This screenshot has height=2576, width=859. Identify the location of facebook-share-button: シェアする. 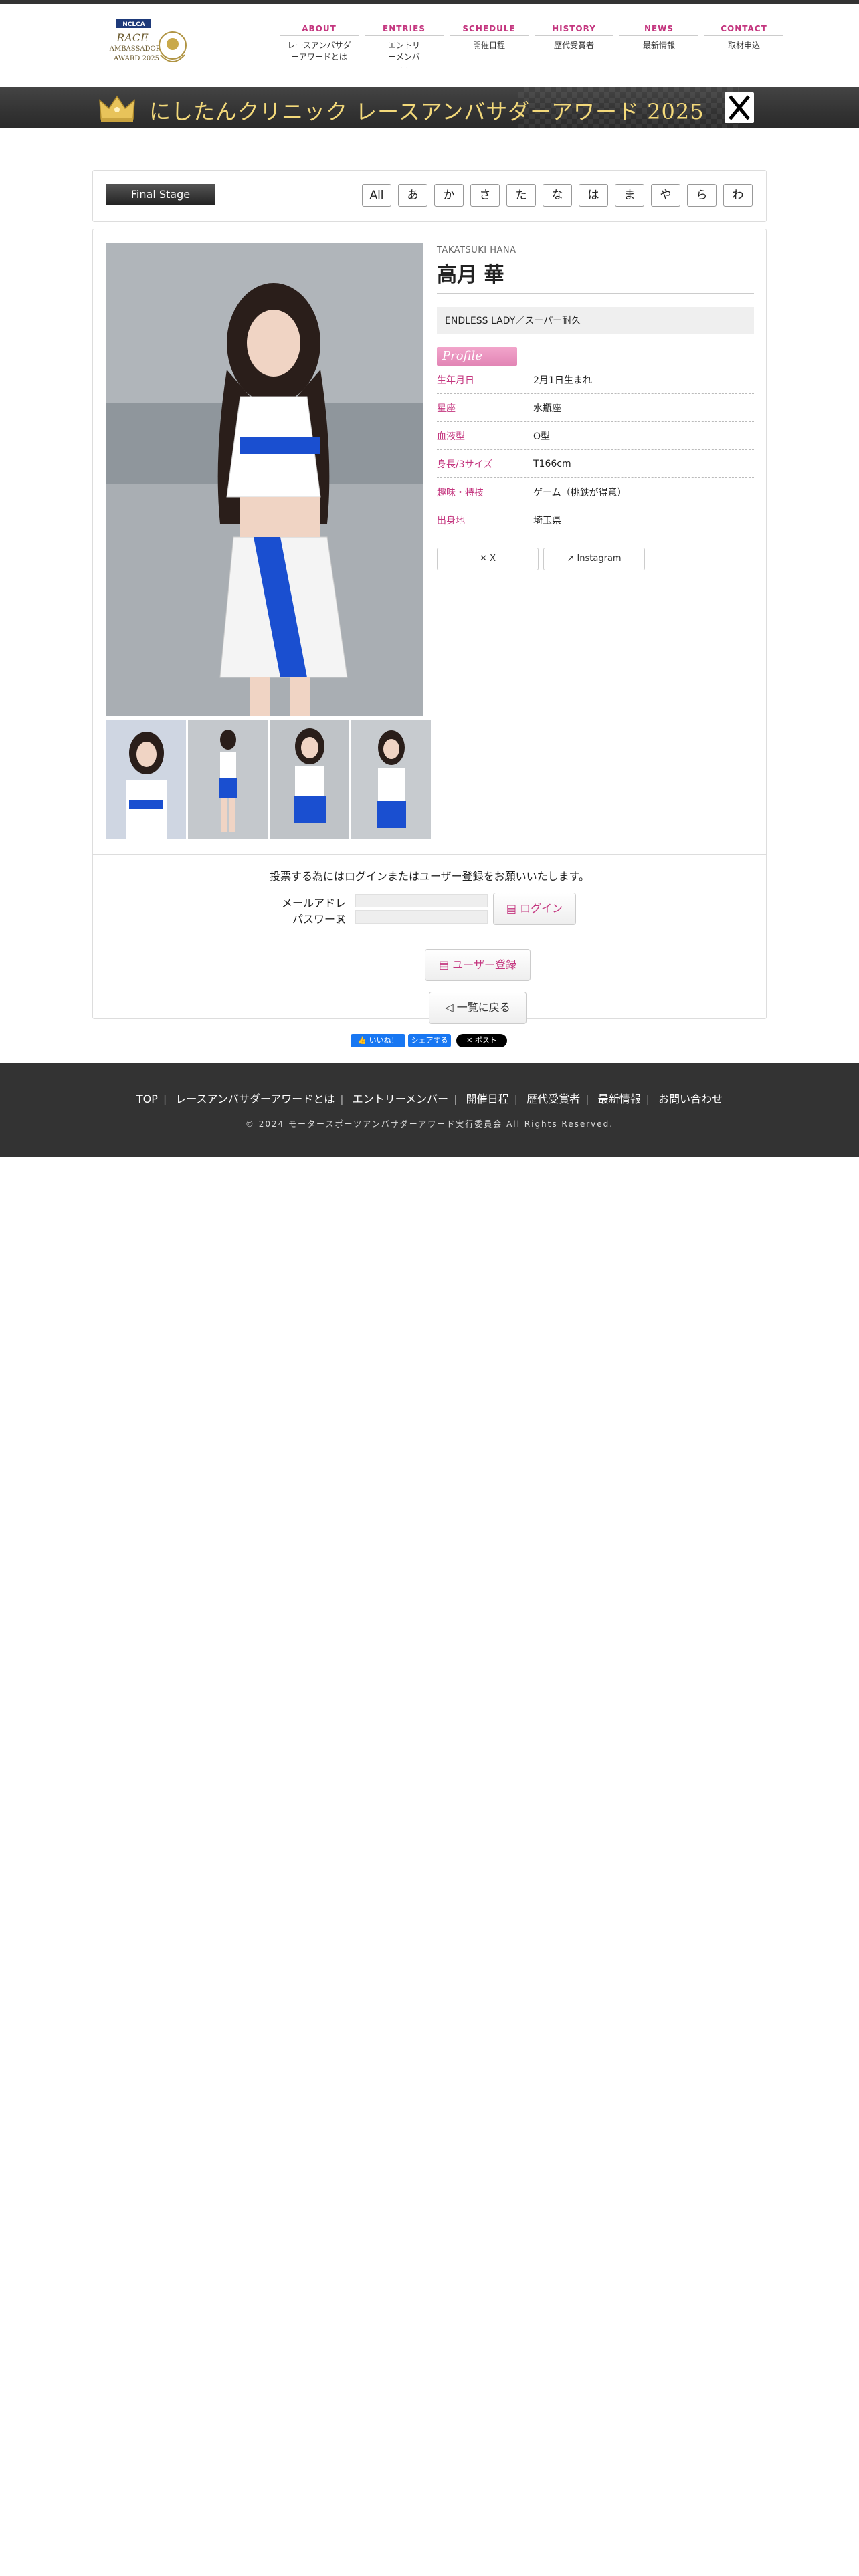
(429, 1040).